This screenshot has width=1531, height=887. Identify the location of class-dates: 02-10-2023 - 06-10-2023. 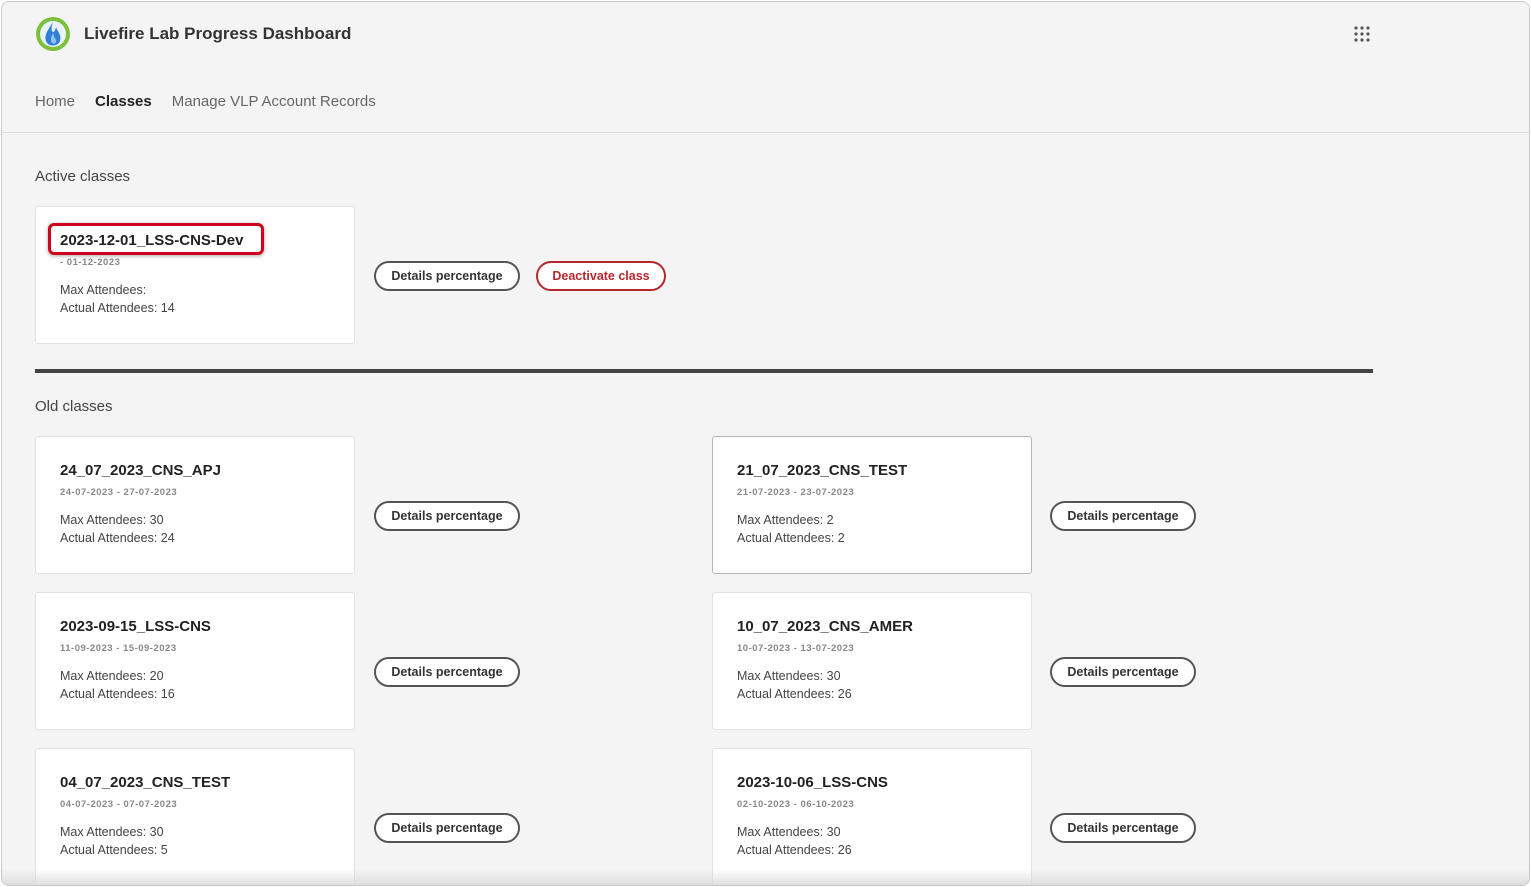
(796, 804).